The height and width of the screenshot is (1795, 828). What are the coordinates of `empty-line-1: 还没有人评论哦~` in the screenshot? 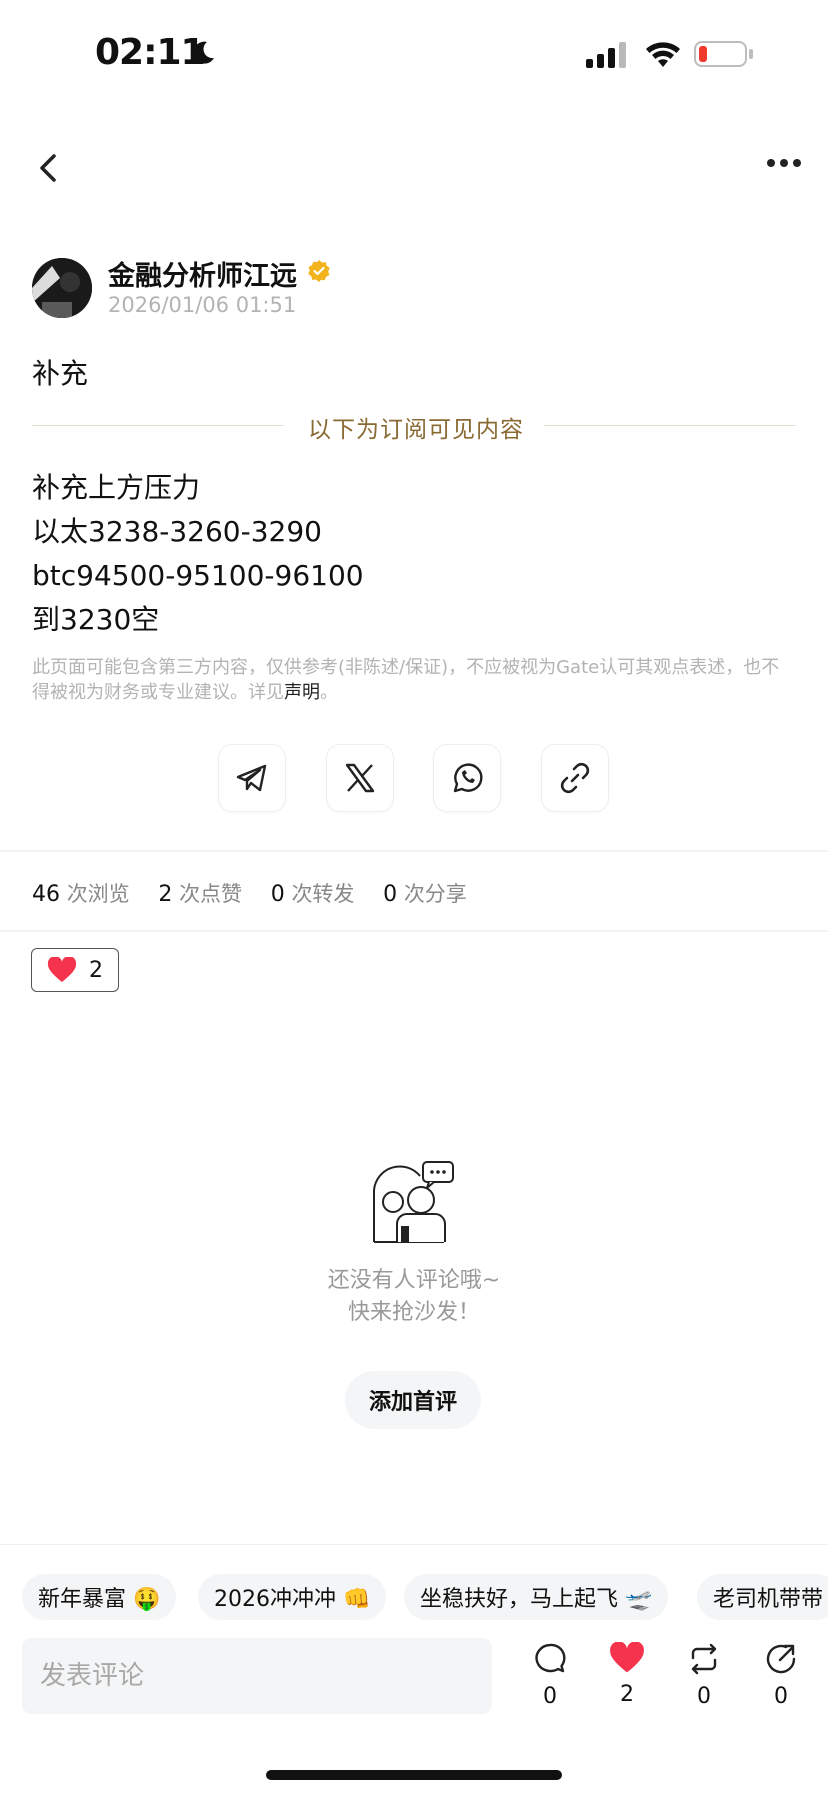 It's located at (414, 1280).